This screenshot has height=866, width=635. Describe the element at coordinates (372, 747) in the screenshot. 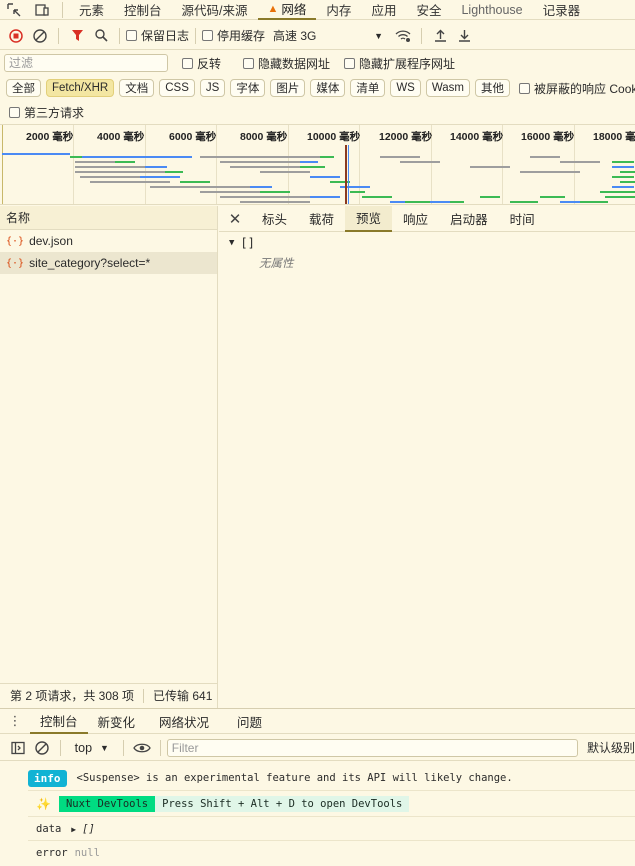

I see `console-filter-input: Filter` at that location.